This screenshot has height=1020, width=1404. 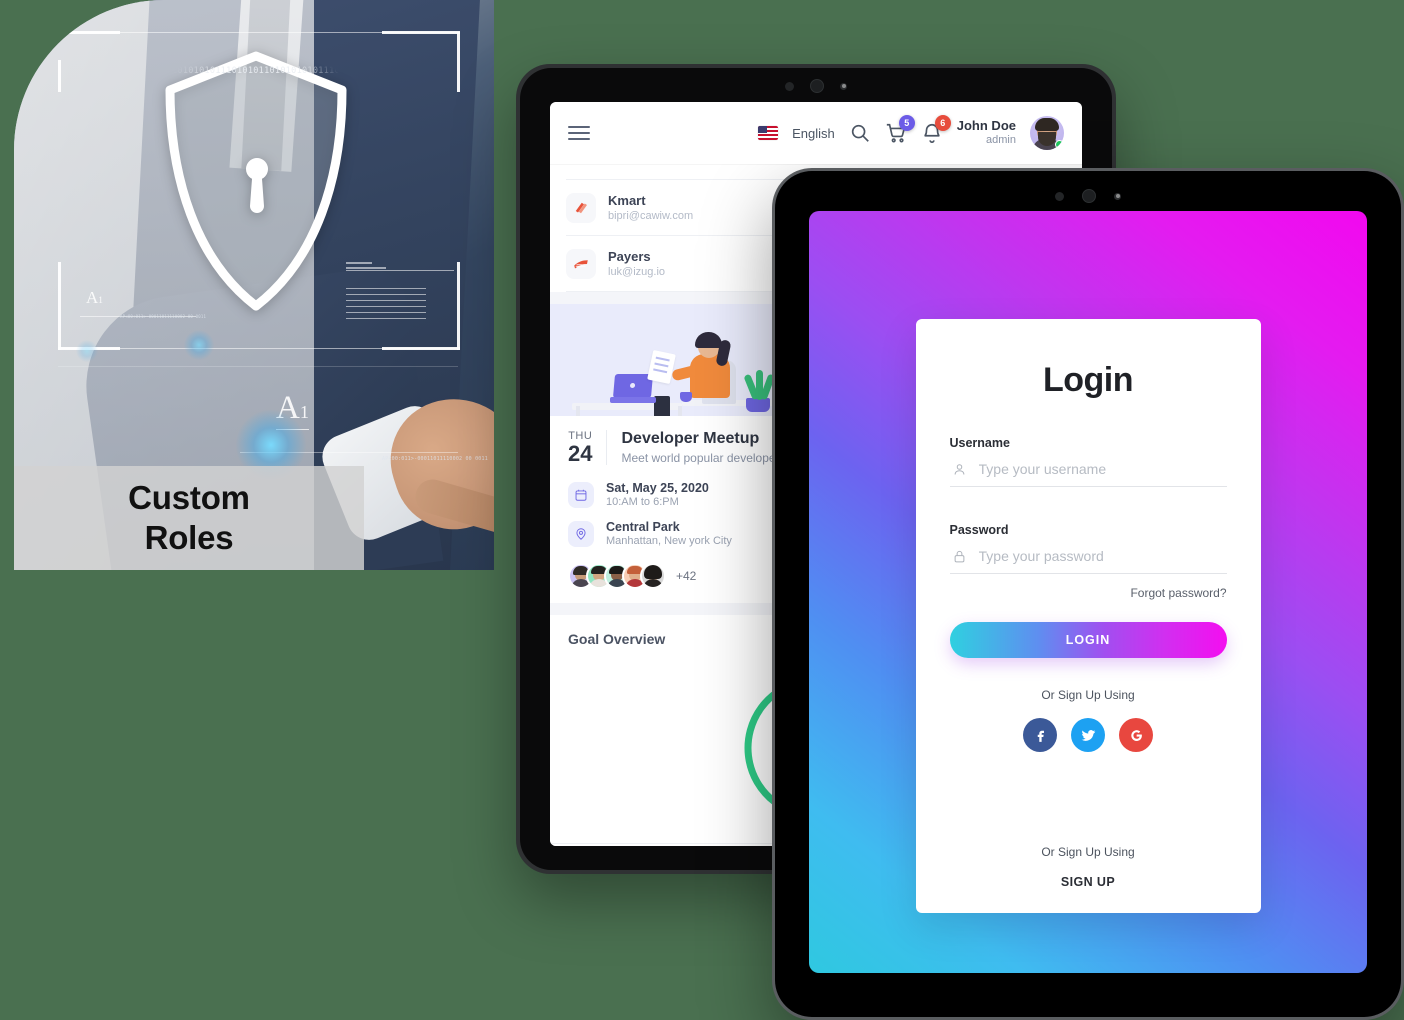 What do you see at coordinates (1040, 735) in the screenshot?
I see `facebook-icon` at bounding box center [1040, 735].